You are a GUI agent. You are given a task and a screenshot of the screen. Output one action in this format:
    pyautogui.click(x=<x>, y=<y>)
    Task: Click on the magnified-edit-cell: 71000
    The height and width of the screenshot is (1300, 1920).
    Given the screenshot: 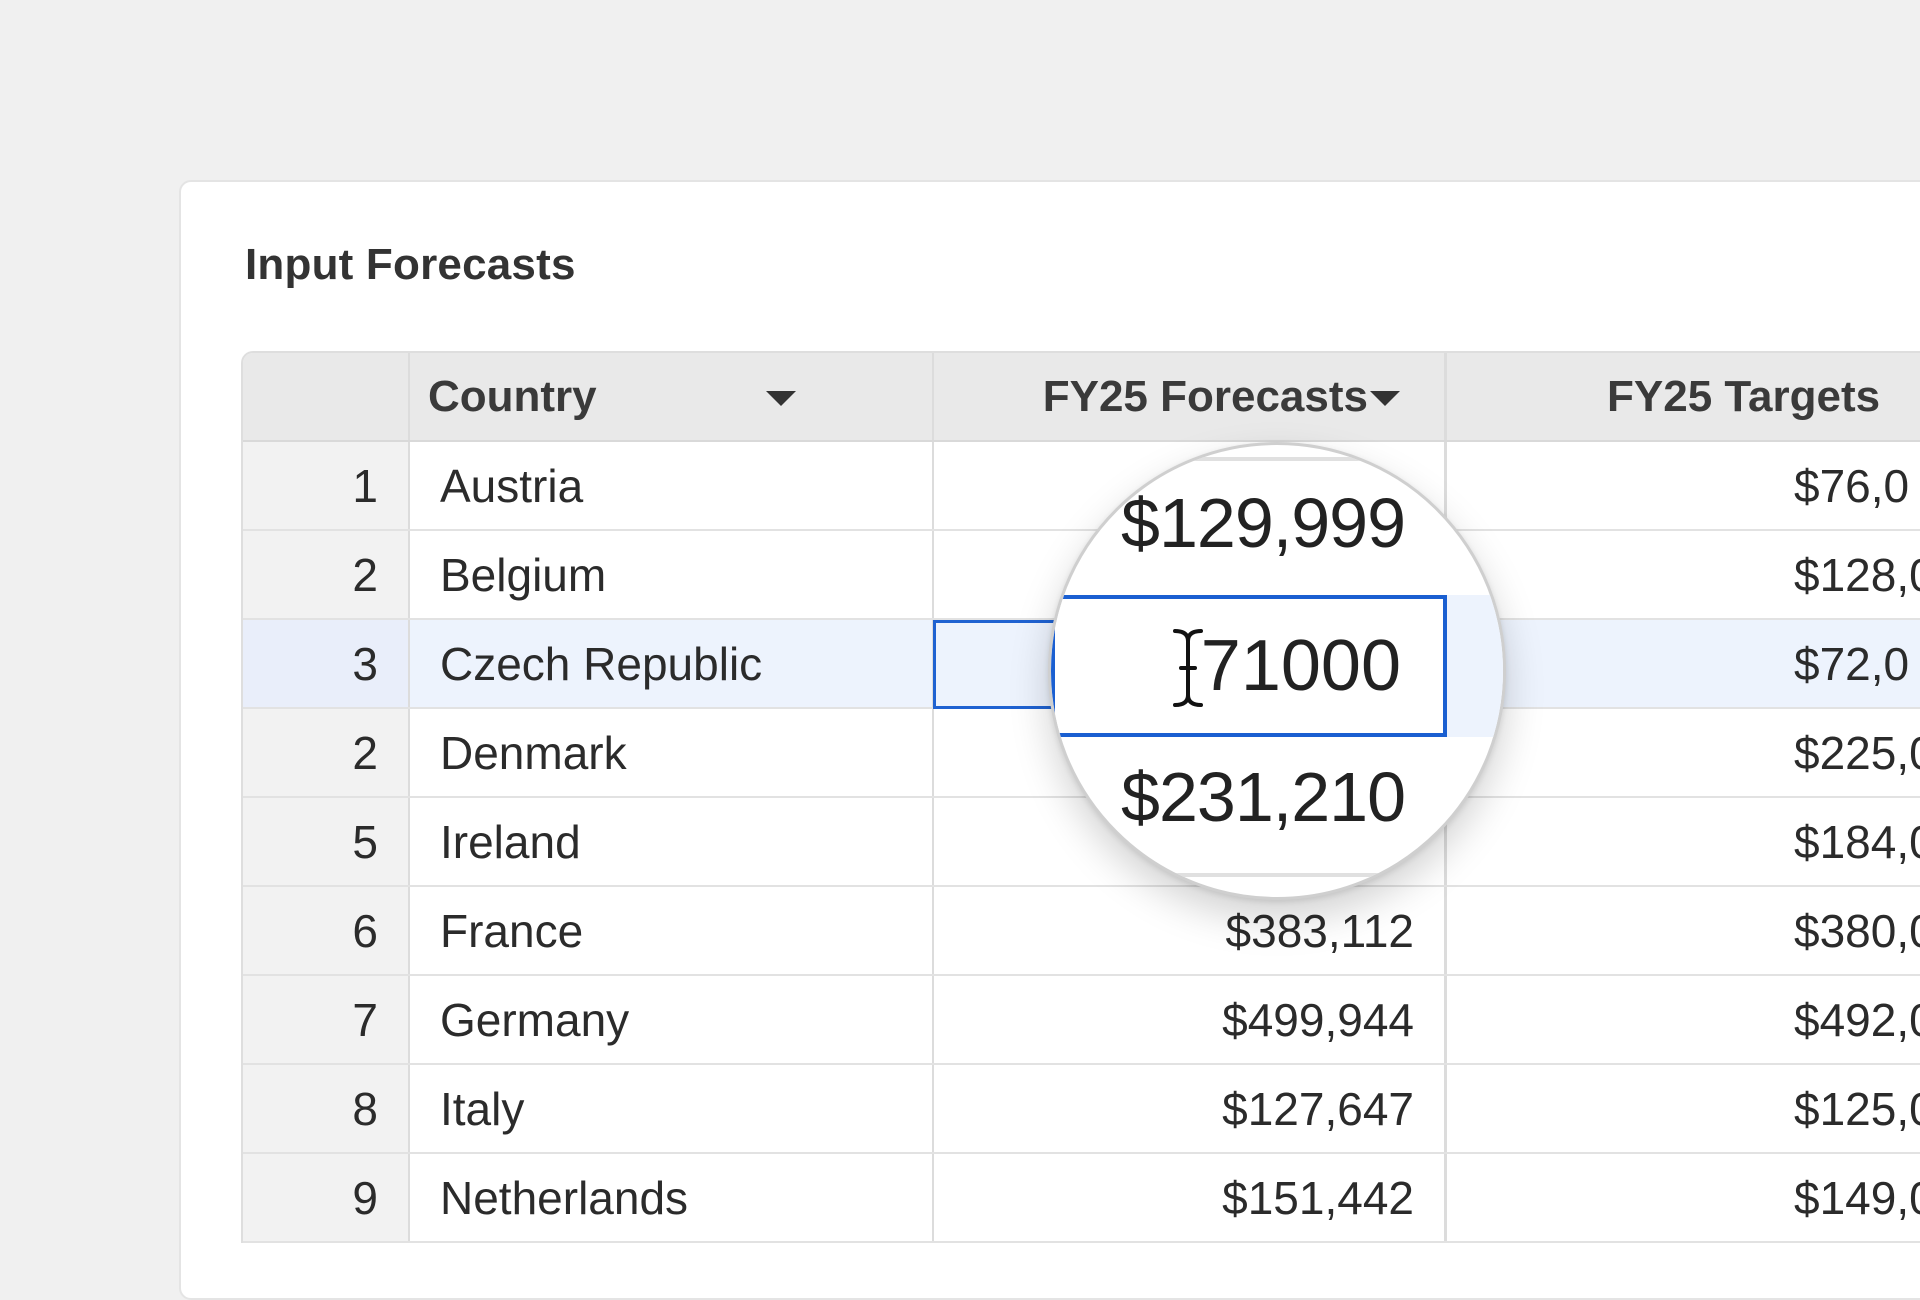 What is the action you would take?
    pyautogui.click(x=1249, y=666)
    